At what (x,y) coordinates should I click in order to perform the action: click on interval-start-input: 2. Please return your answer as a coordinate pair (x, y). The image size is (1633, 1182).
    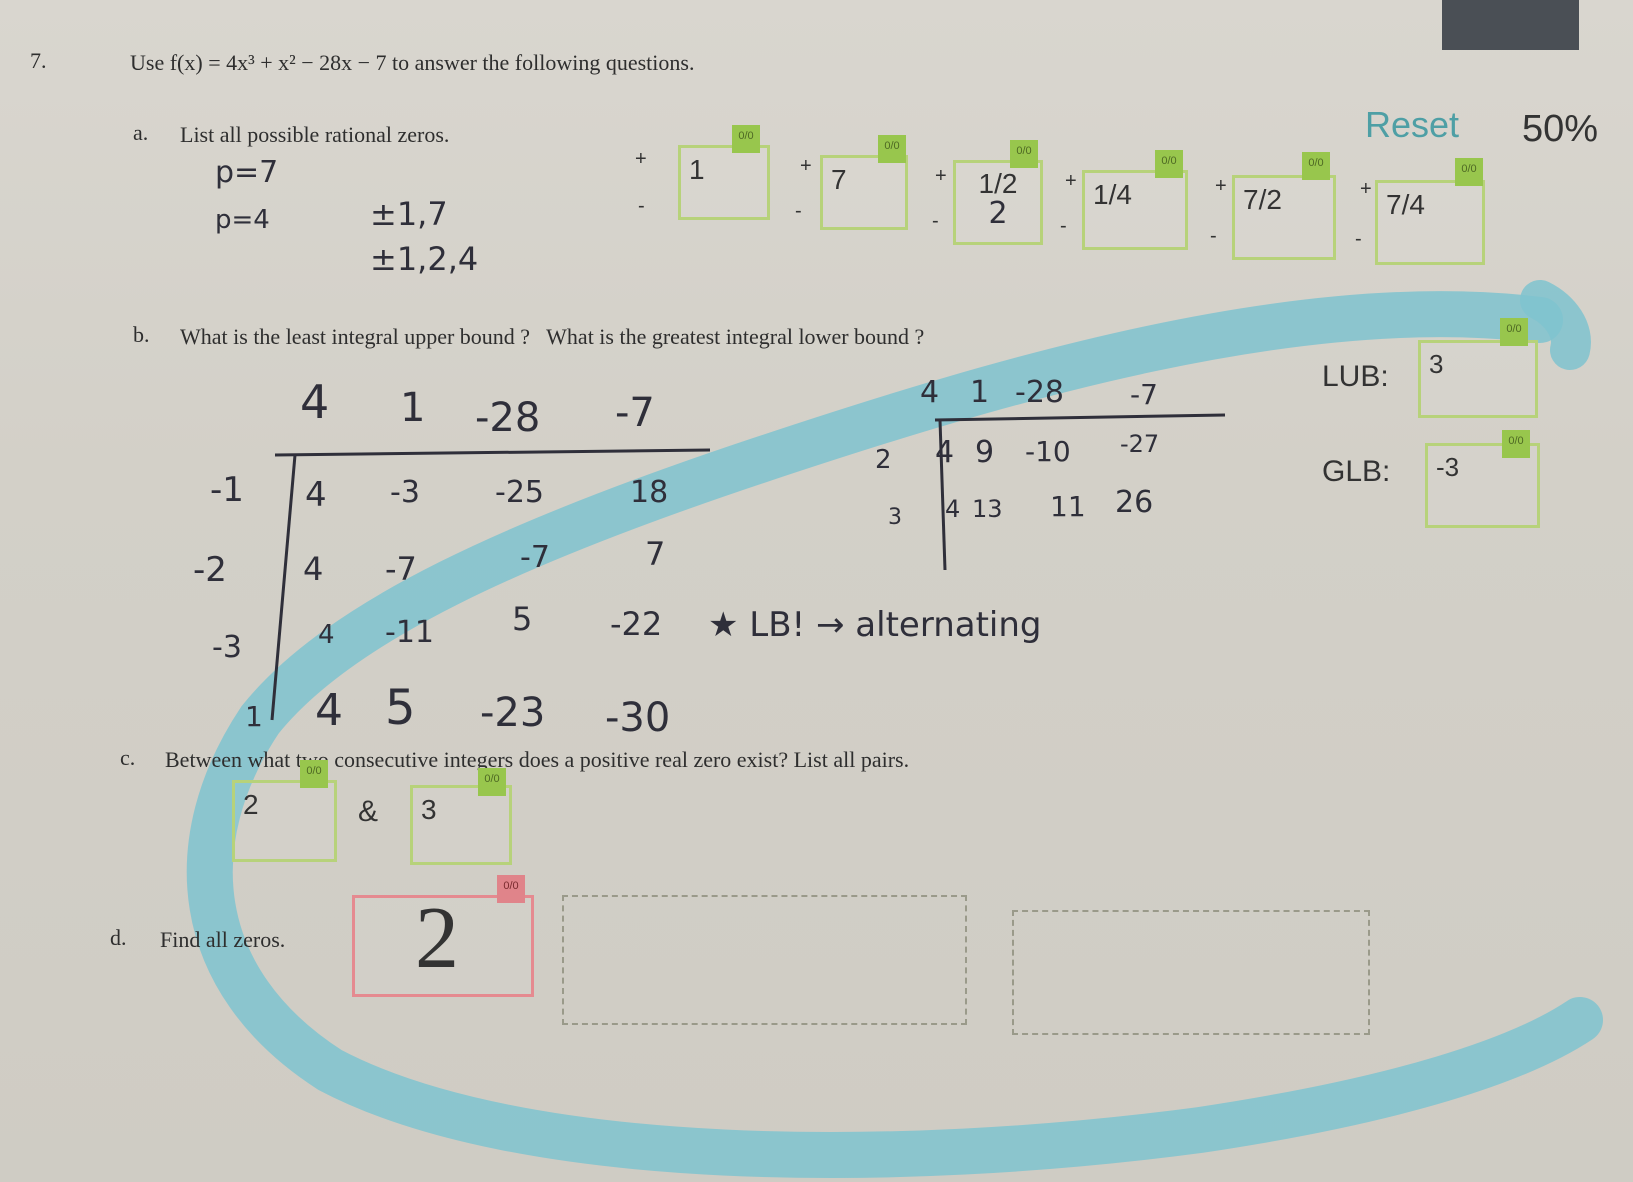
    Looking at the image, I should click on (284, 821).